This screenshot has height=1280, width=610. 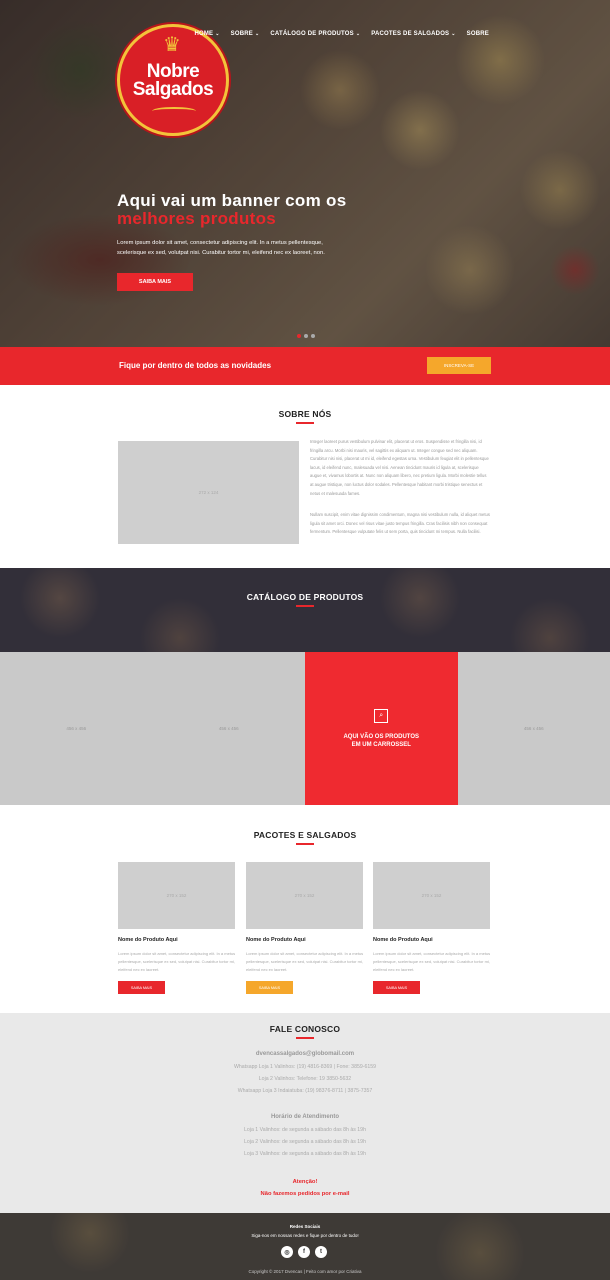 What do you see at coordinates (195, 365) in the screenshot?
I see `newsletter-text: Fique por dentro de todos as novidades` at bounding box center [195, 365].